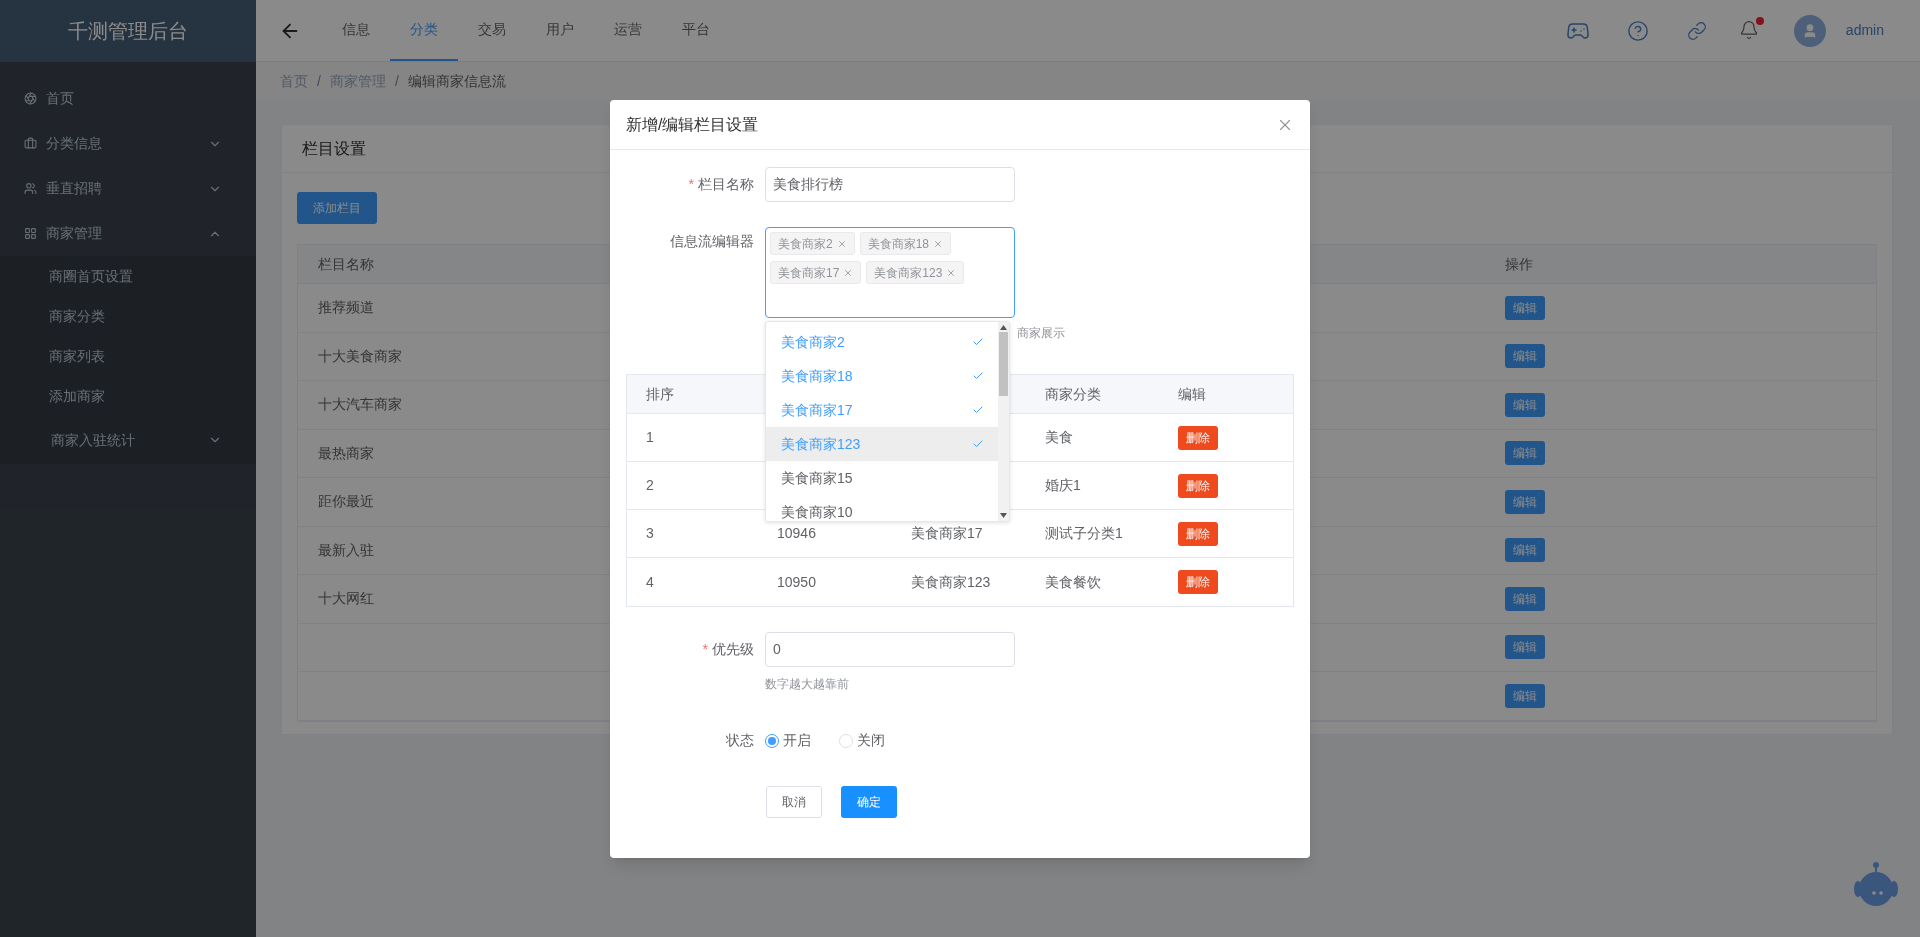 This screenshot has height=937, width=1920. What do you see at coordinates (660, 394) in the screenshot?
I see `column-header: 排序` at bounding box center [660, 394].